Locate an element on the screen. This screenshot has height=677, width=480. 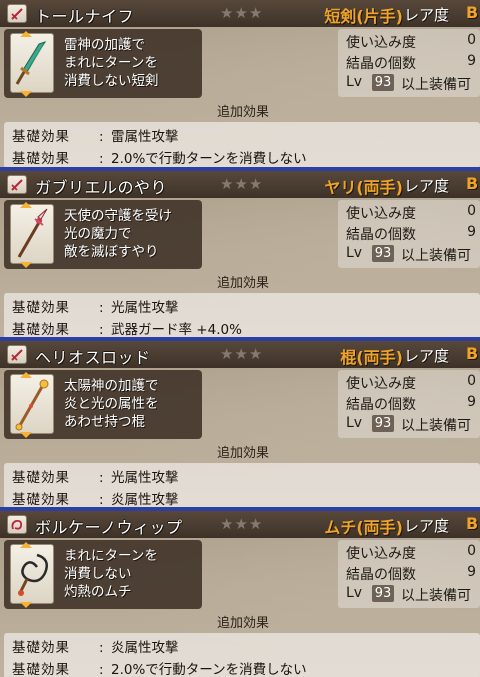
weapon-type: 短剣(片手) is located at coordinates (363, 16).